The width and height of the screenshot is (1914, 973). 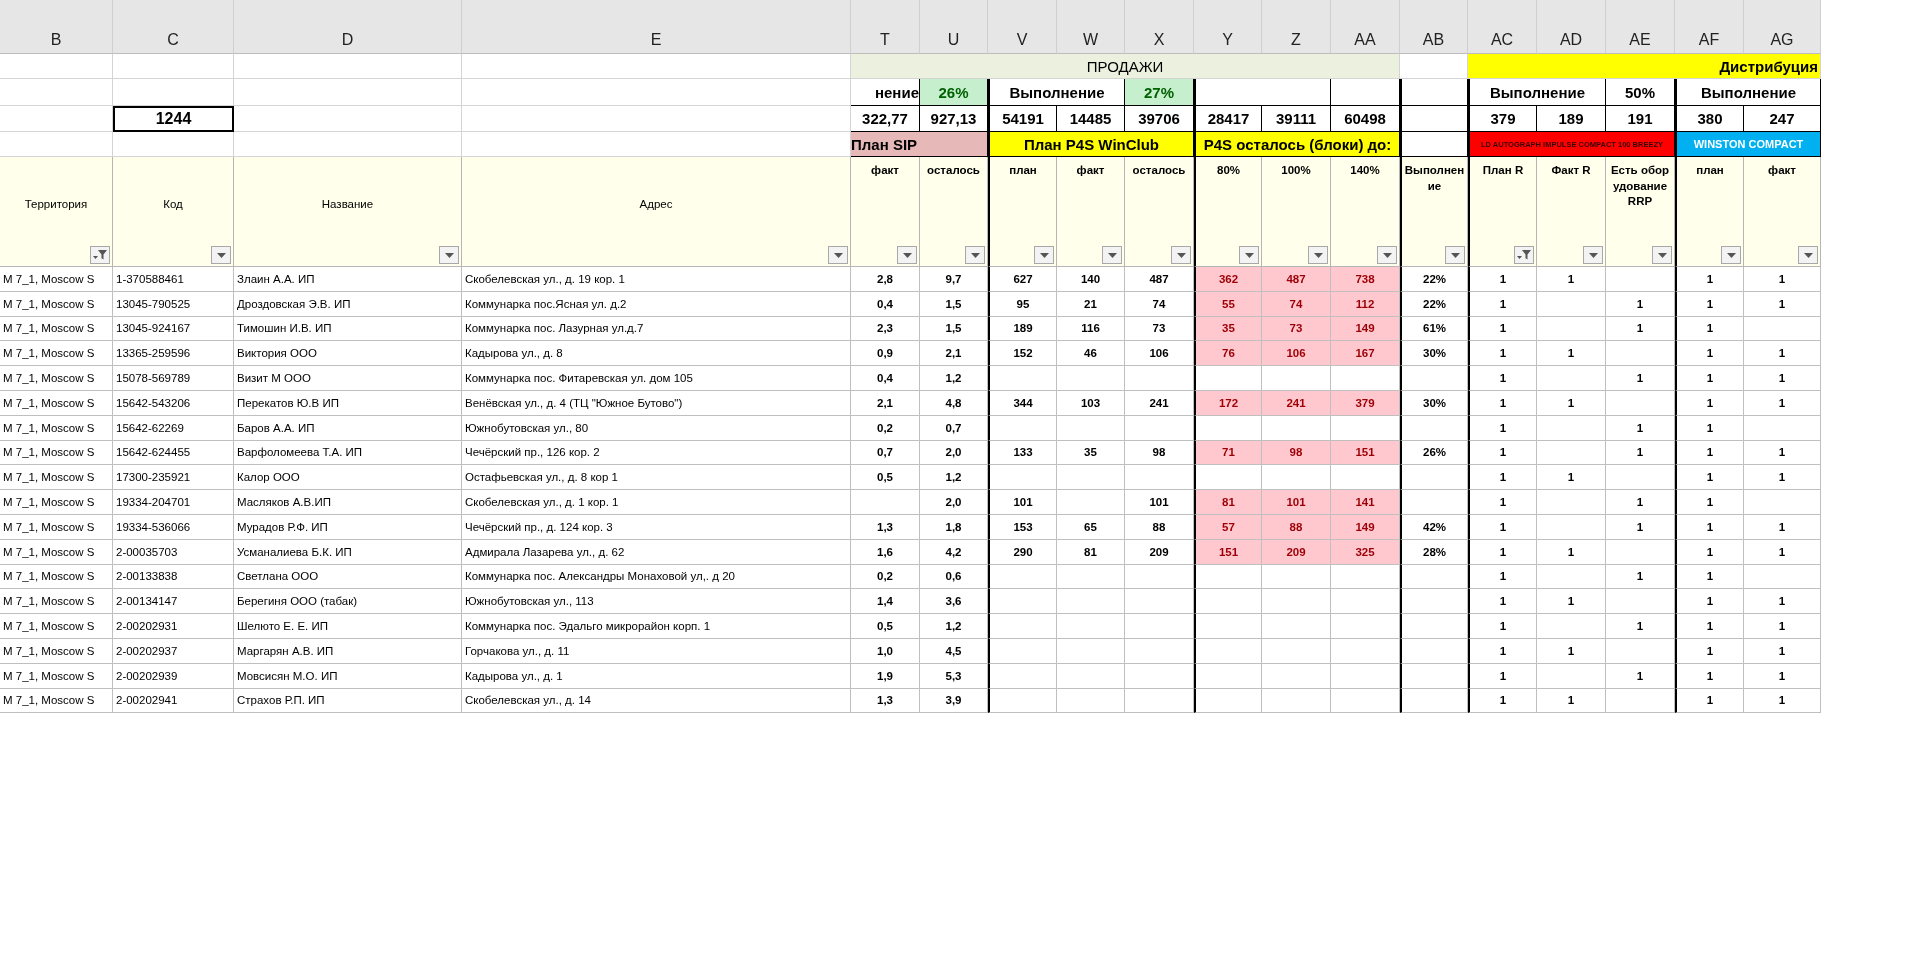 What do you see at coordinates (1228, 354) in the screenshot?
I see `table-cell: 76` at bounding box center [1228, 354].